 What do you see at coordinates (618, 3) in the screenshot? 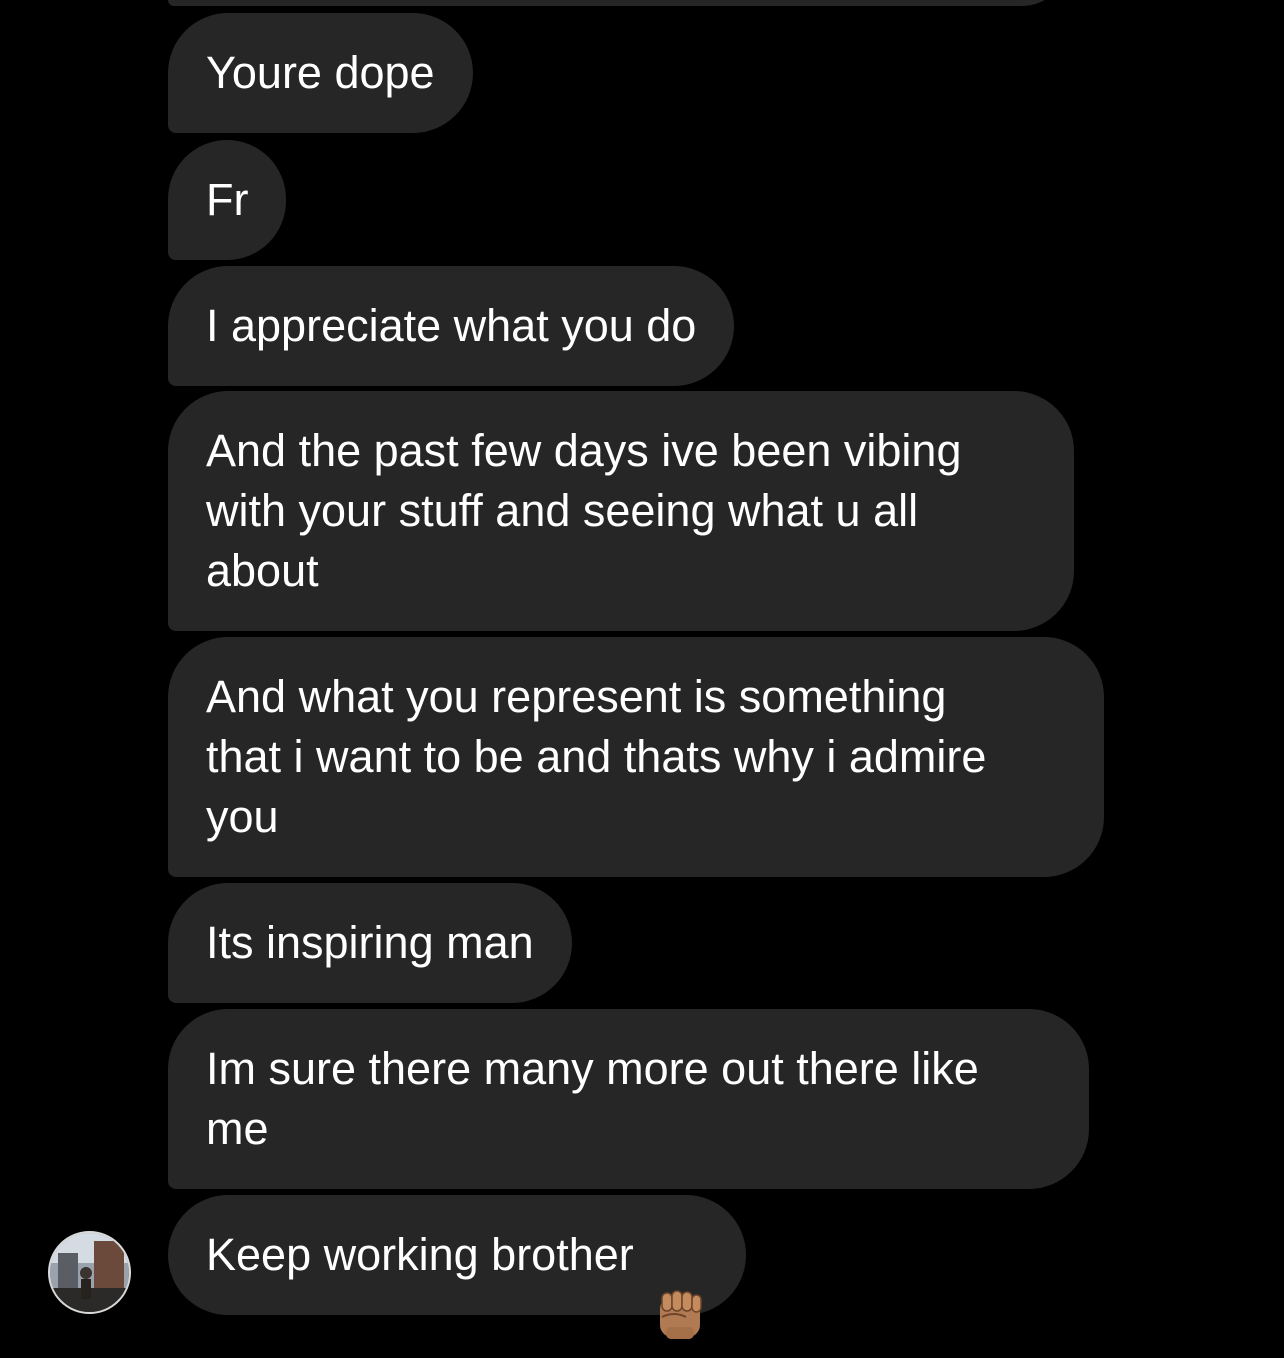
I see `previous-message-bubble` at bounding box center [618, 3].